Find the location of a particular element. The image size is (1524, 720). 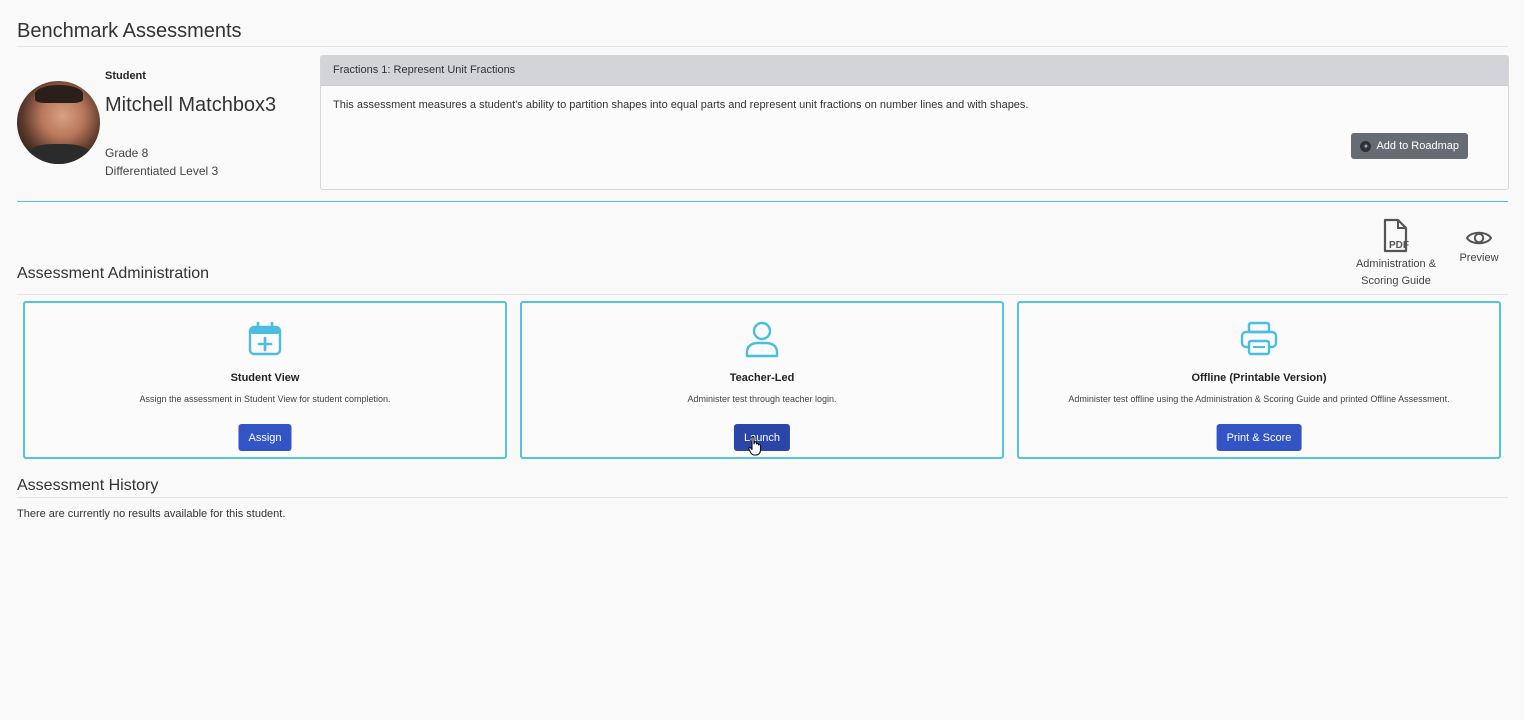

student-label: Student is located at coordinates (125, 76).